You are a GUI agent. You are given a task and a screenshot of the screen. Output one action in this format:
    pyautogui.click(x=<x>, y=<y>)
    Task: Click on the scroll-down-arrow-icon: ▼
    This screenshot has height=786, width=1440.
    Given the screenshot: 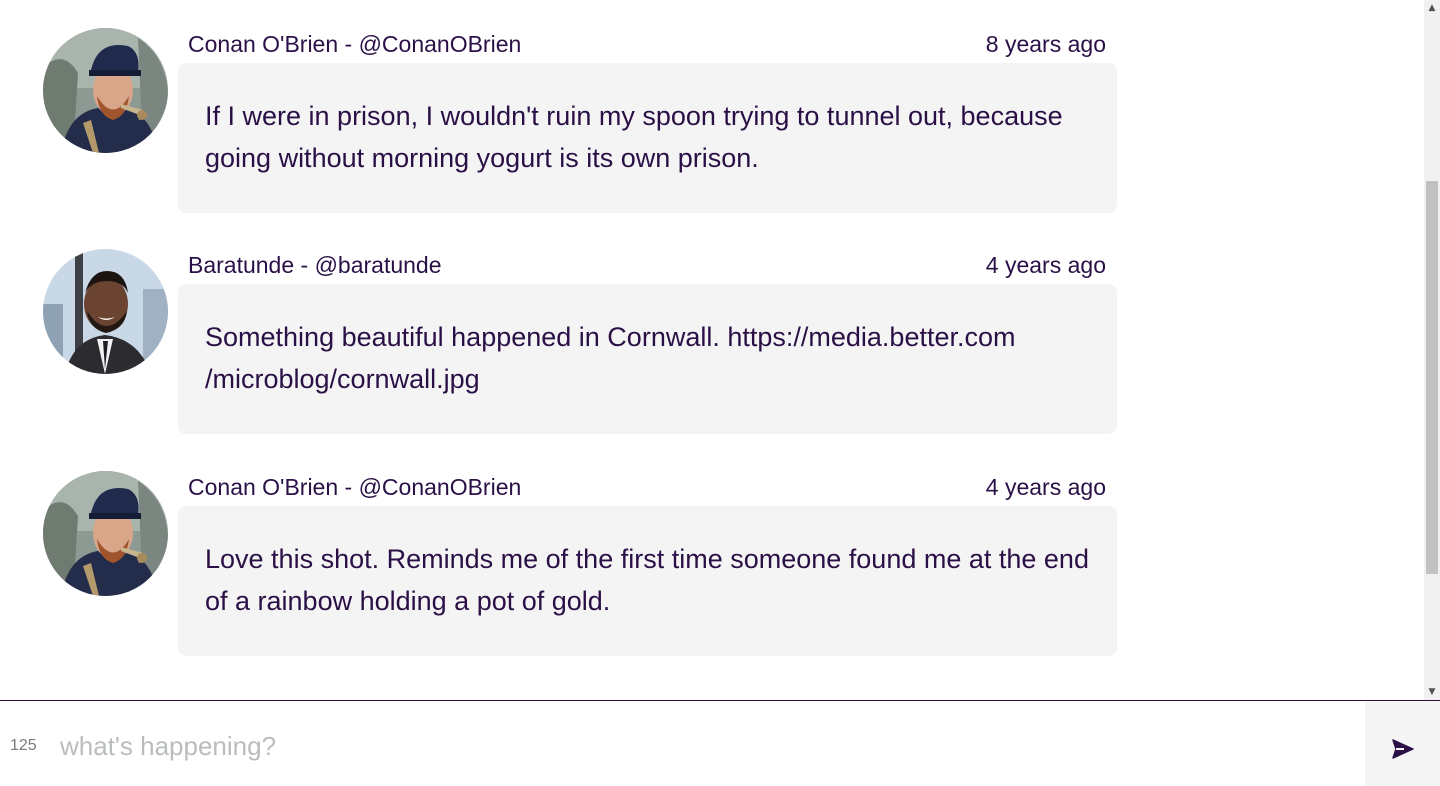 What is the action you would take?
    pyautogui.click(x=1432, y=692)
    